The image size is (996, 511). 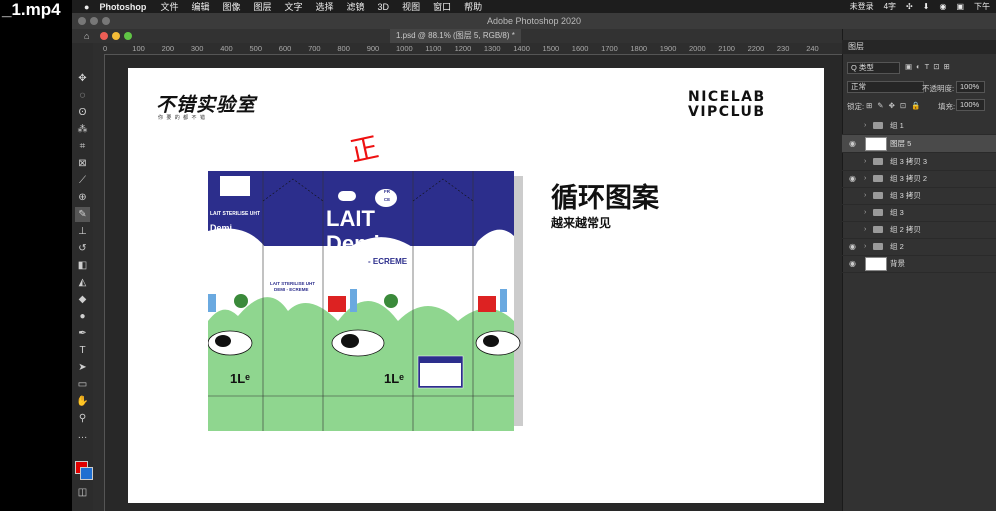 I want to click on layer-row-group-2: ◉ › 组 2, so click(x=919, y=247).